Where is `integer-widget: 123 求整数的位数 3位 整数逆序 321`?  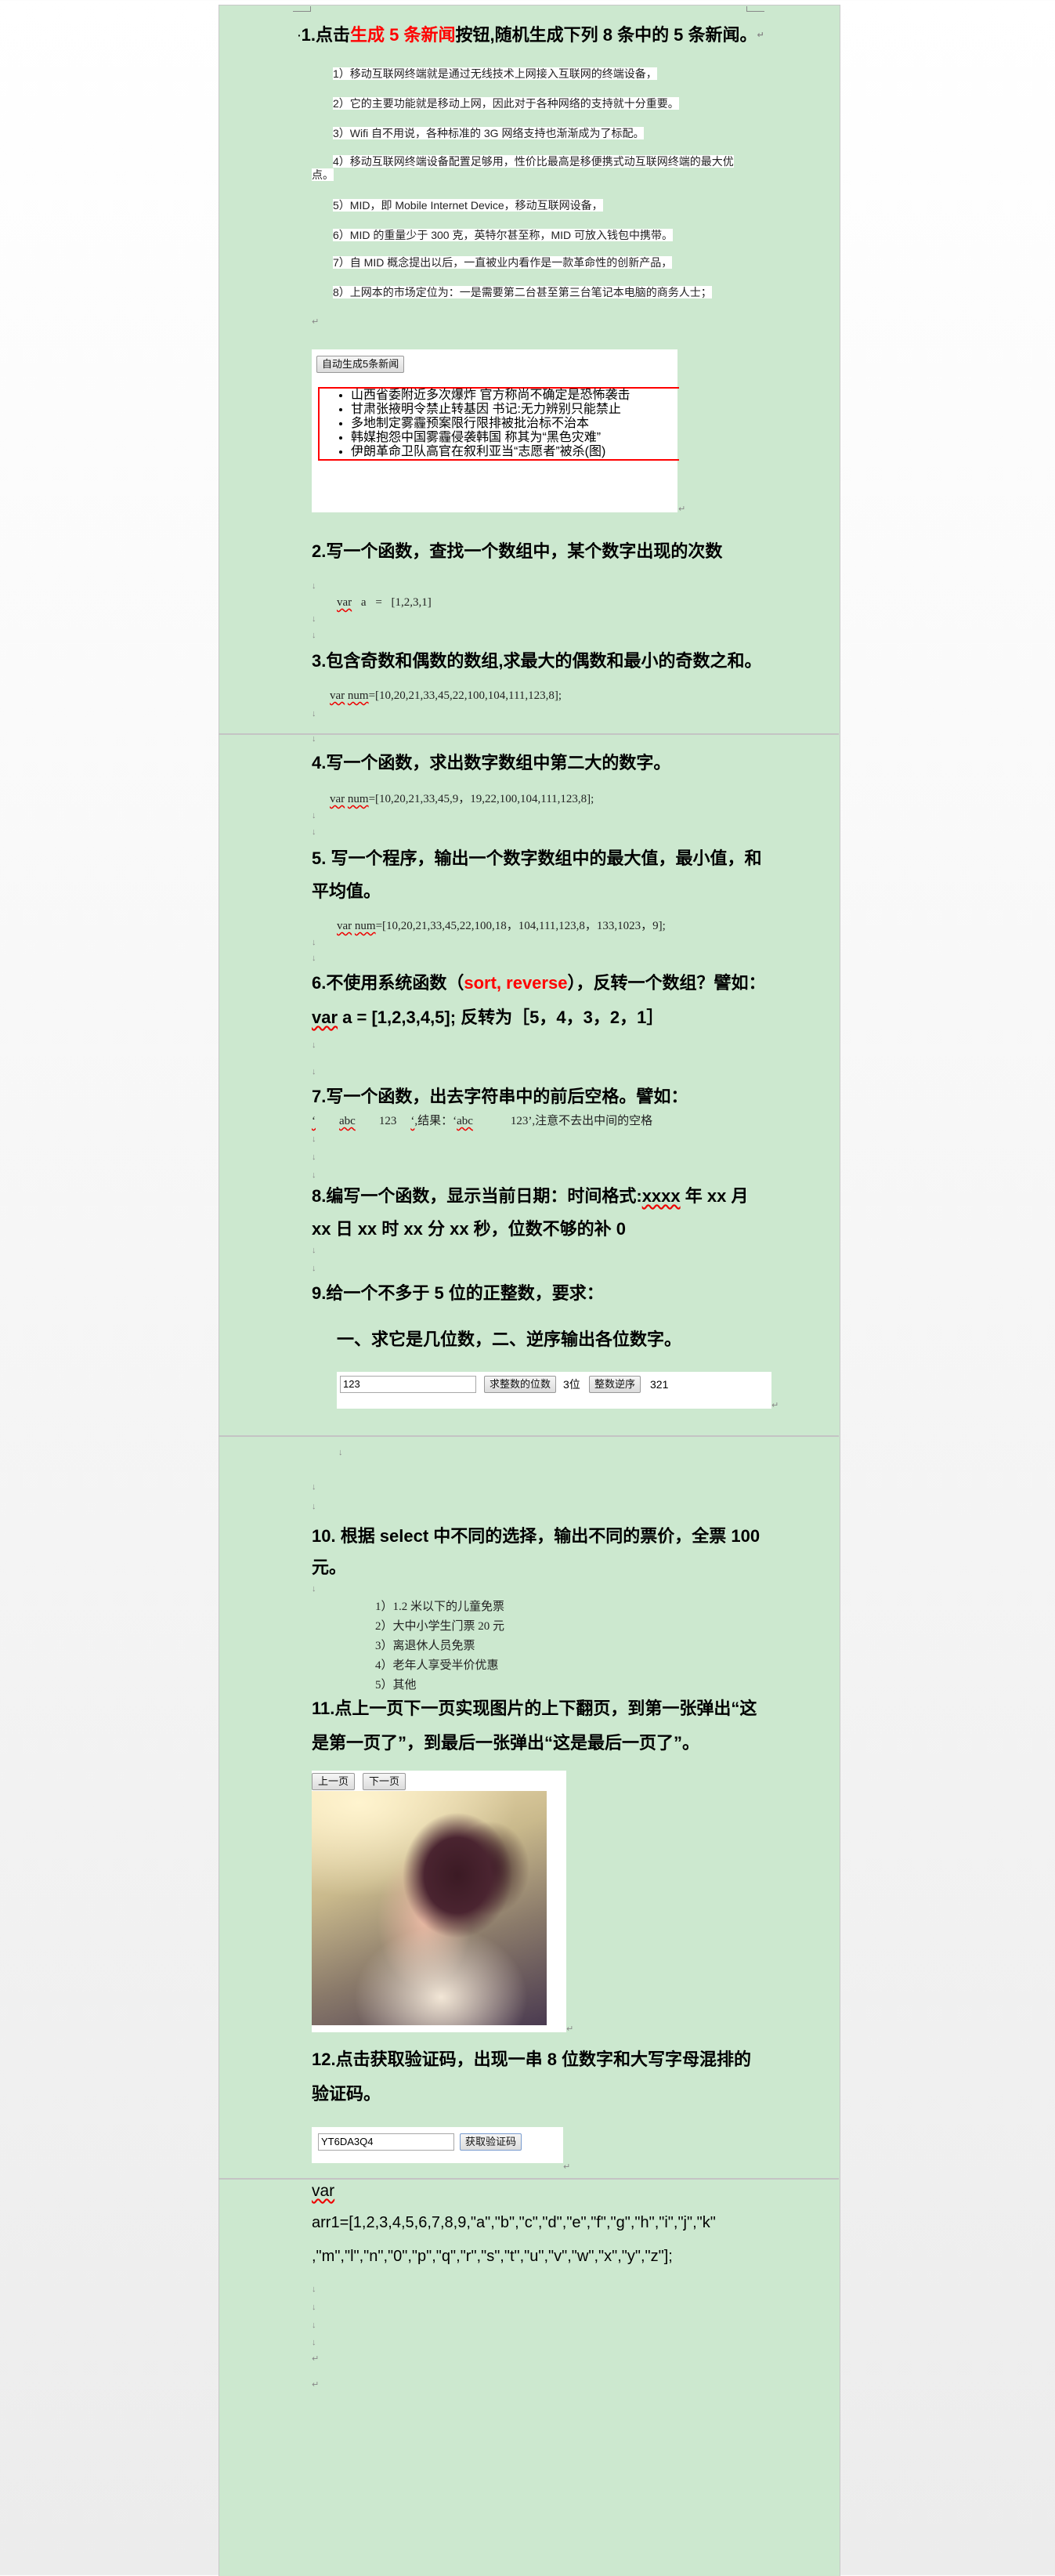
integer-widget: 123 求整数的位数 3位 整数逆序 321 is located at coordinates (554, 1390).